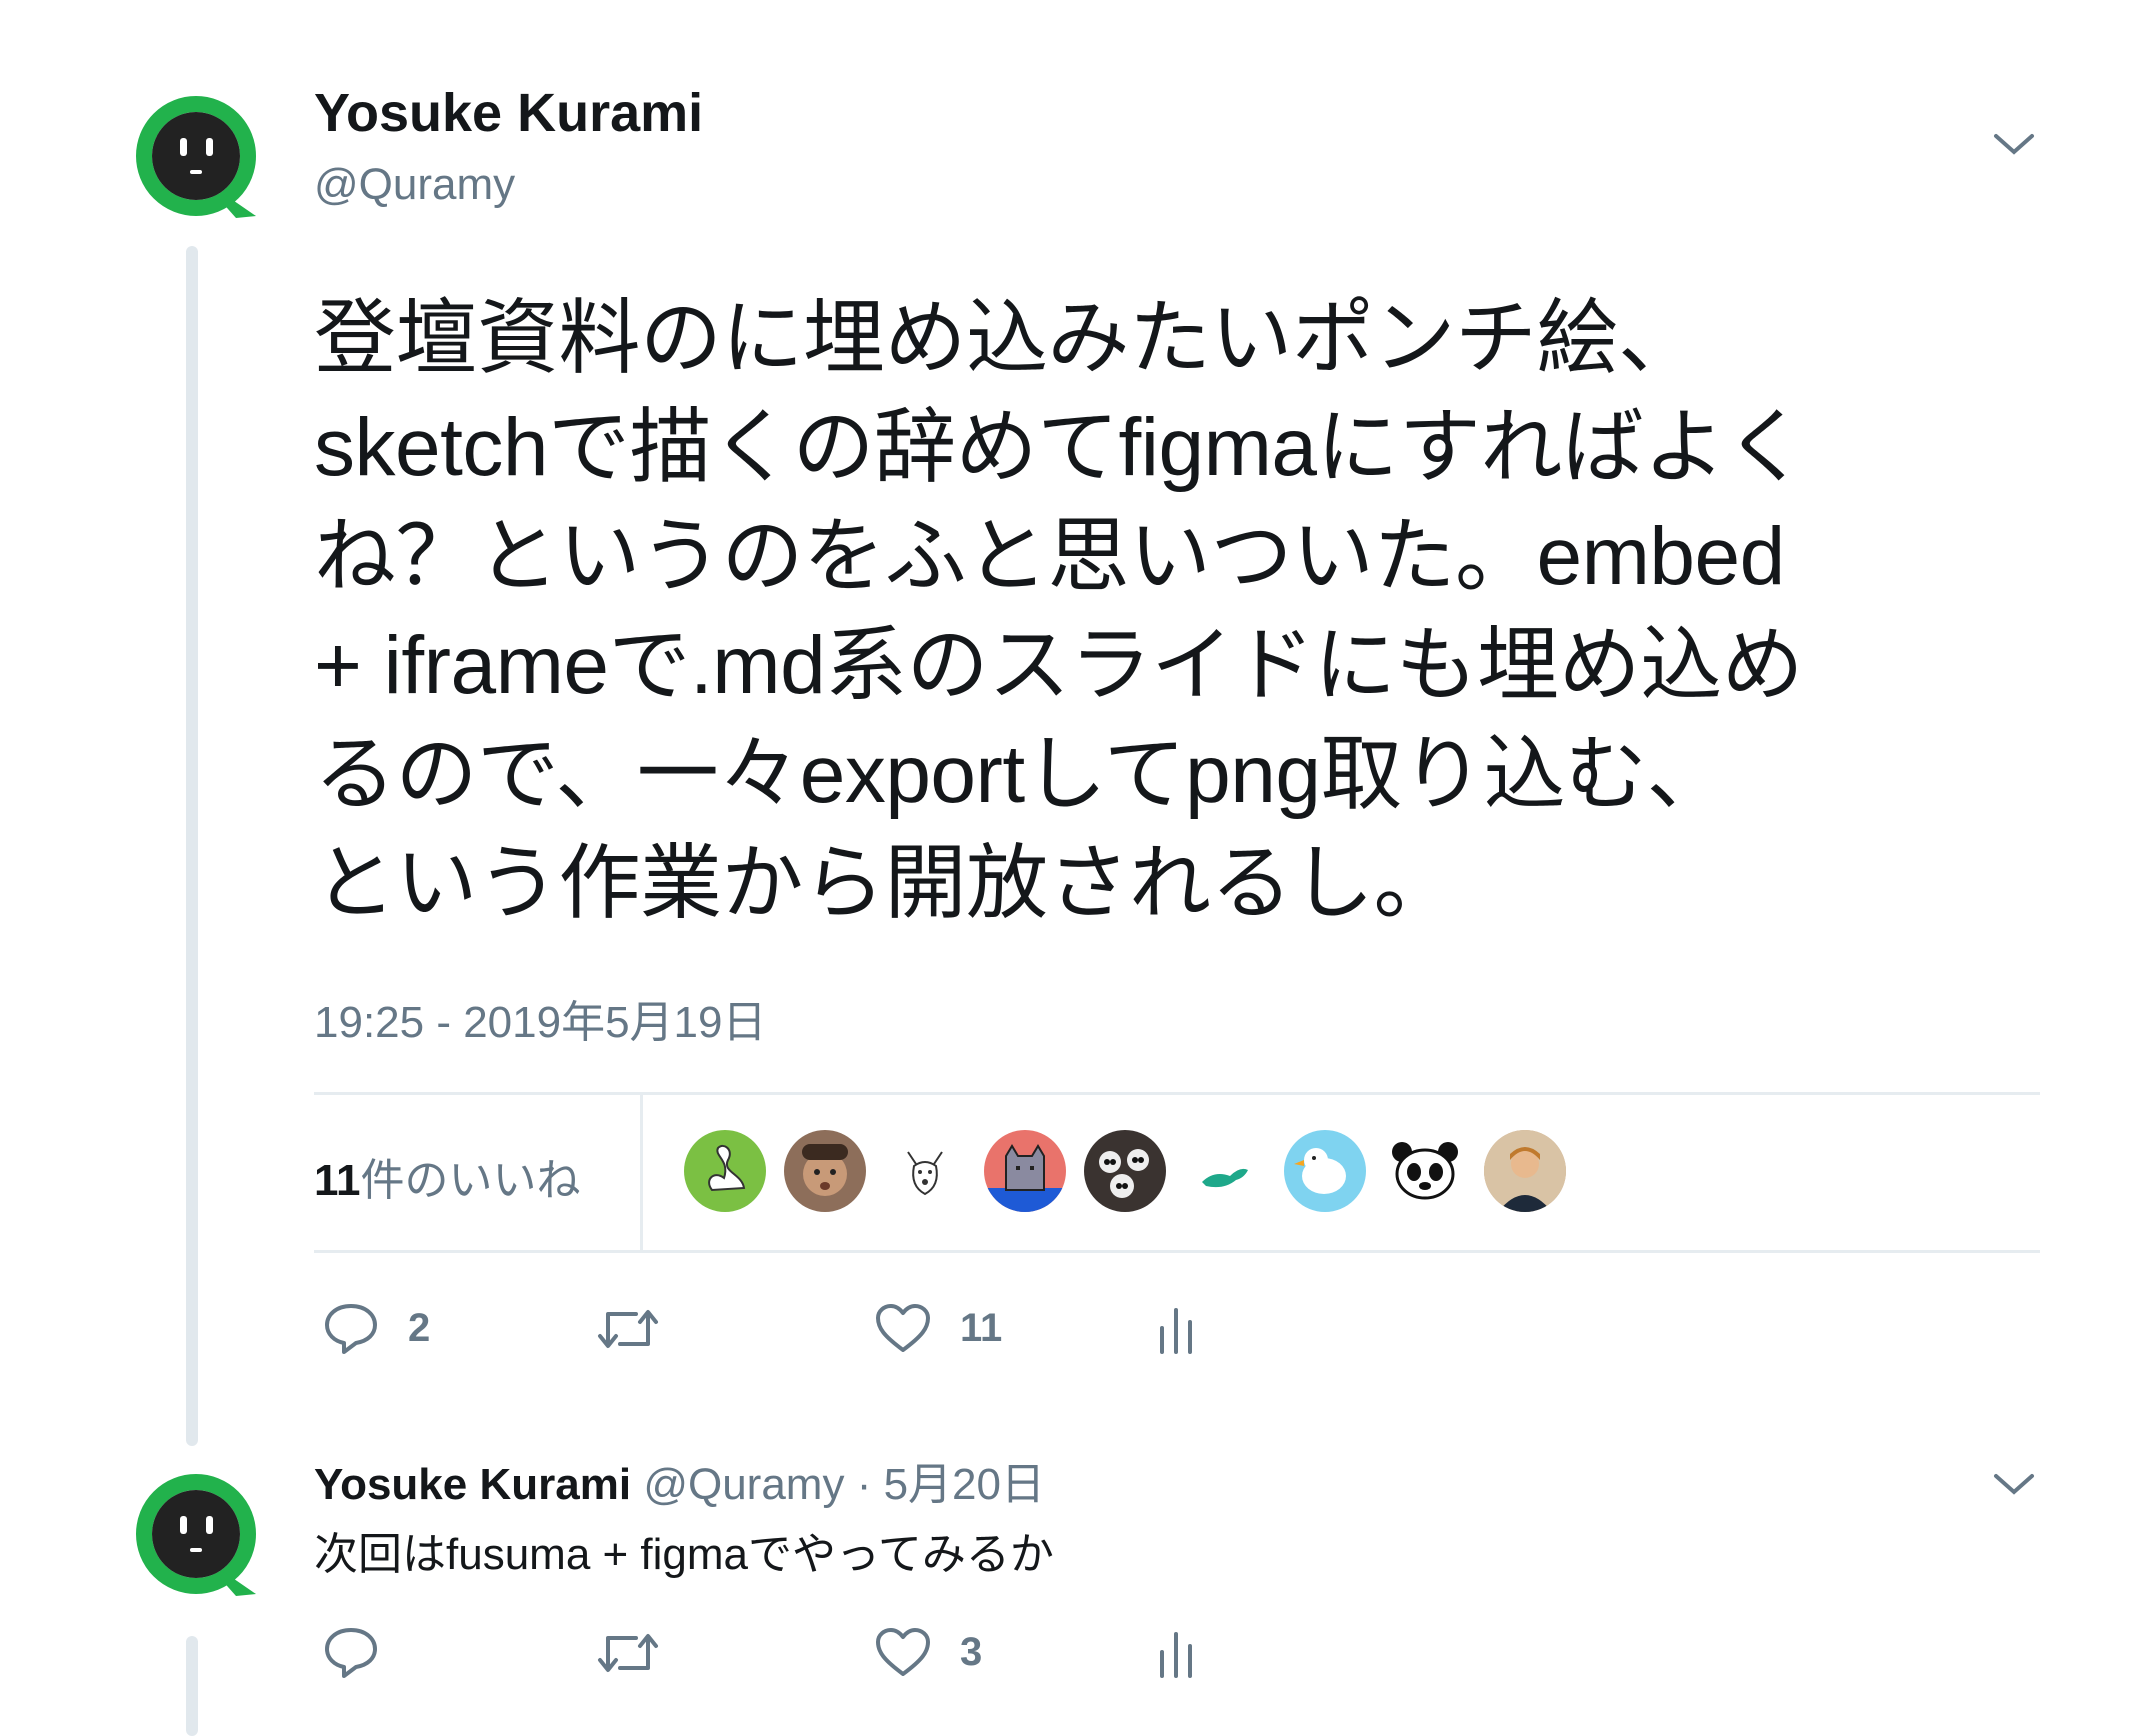 The image size is (2132, 1736). What do you see at coordinates (1059, 665) in the screenshot?
I see `tweet-text-line: + iframeで.md系のスライドにも埋め込め` at bounding box center [1059, 665].